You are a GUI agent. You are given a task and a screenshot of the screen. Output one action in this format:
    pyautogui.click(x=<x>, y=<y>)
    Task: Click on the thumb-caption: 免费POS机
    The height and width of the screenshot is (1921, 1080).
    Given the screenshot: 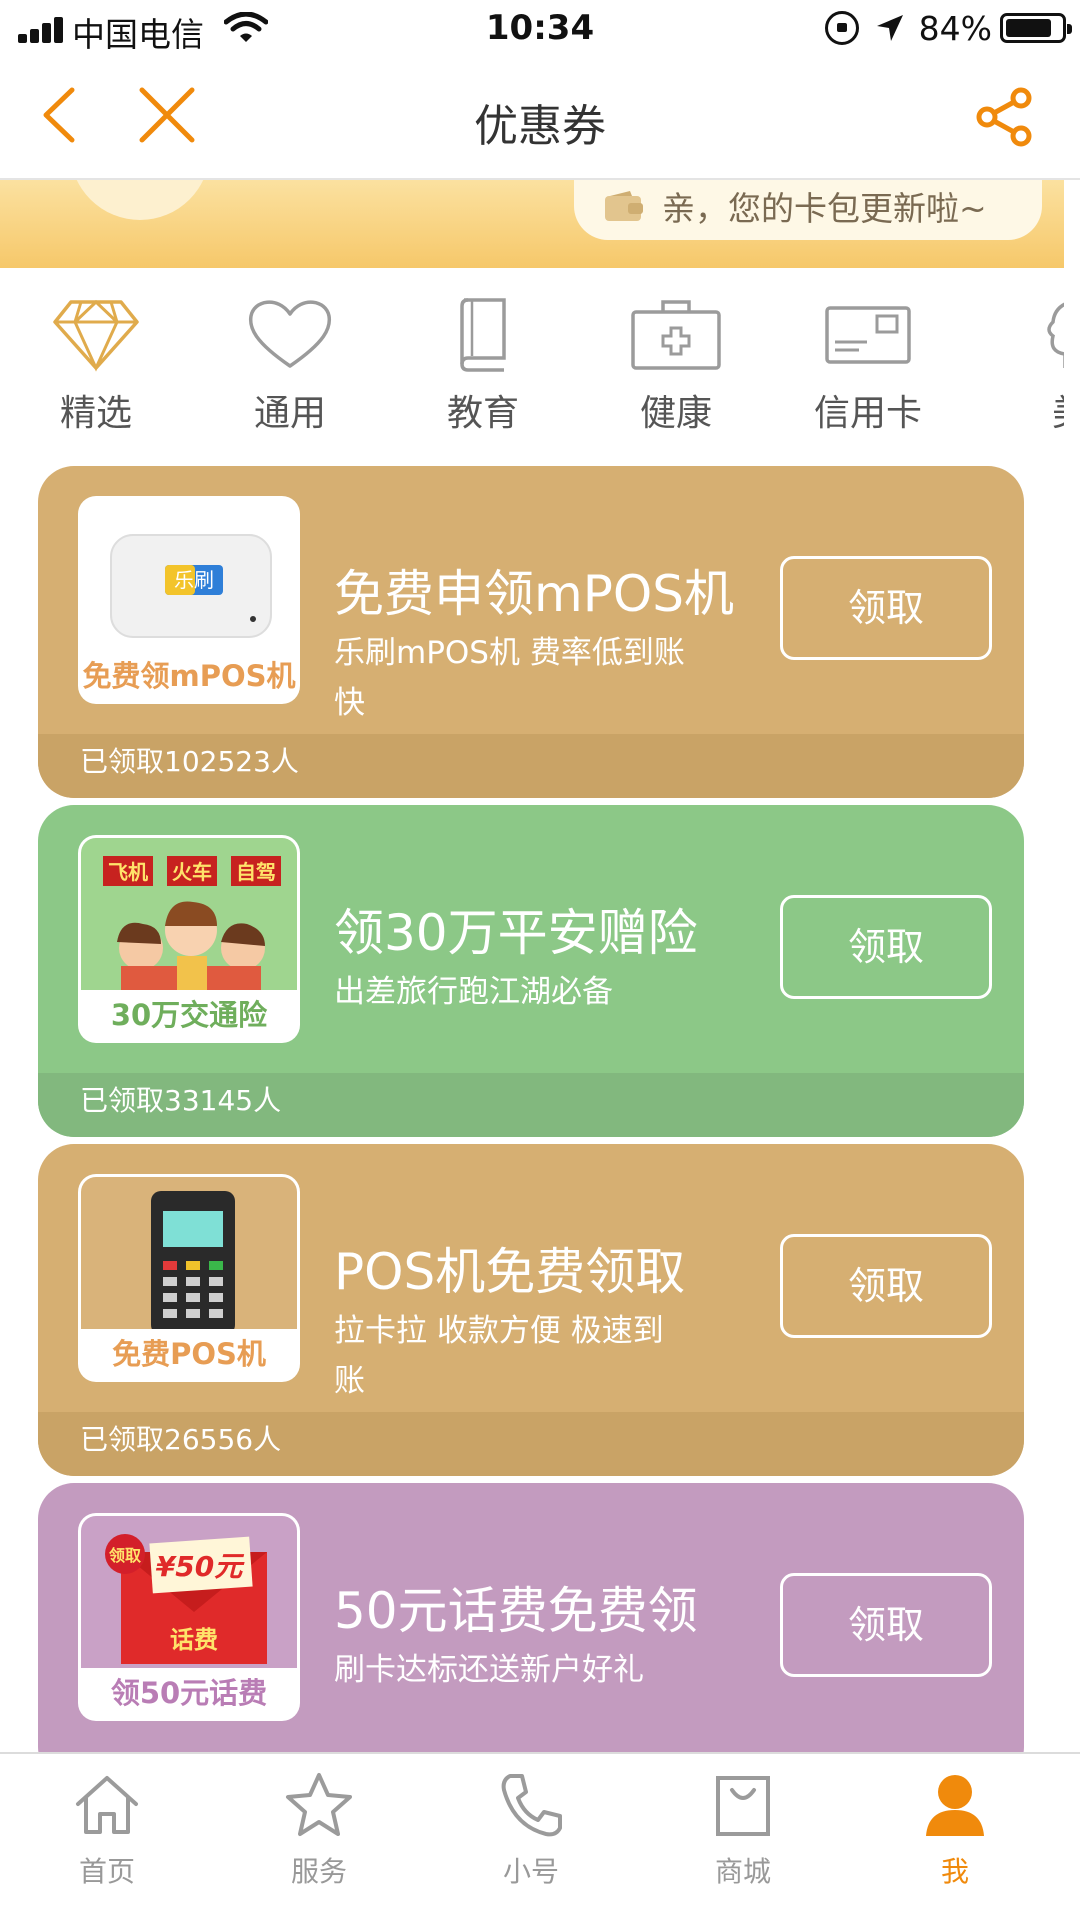 What is the action you would take?
    pyautogui.click(x=189, y=1354)
    